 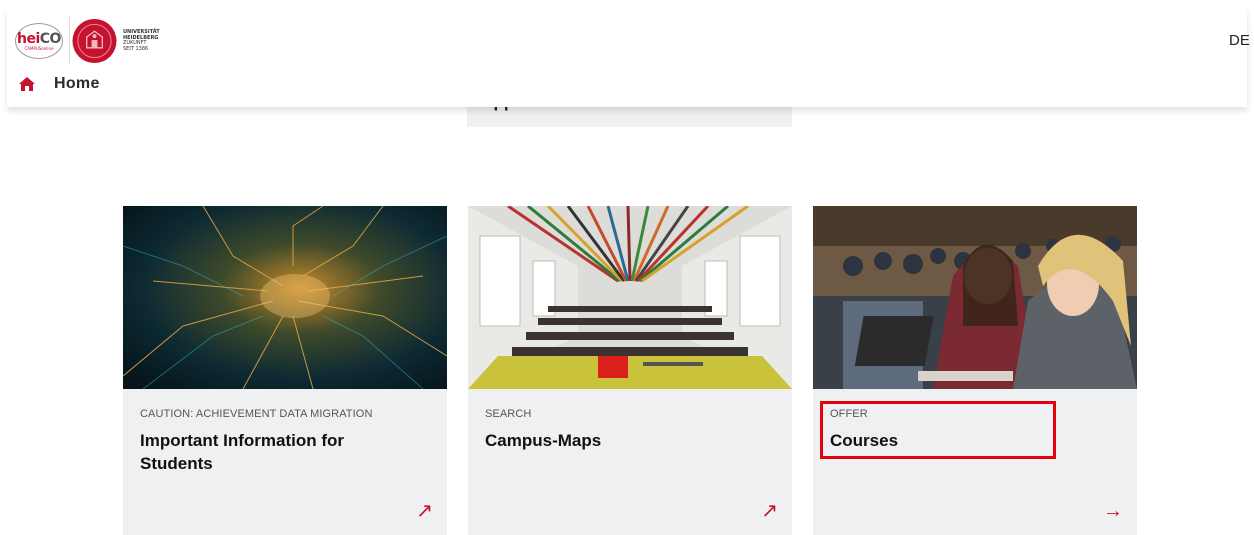 I want to click on university-seal-icon, so click(x=94, y=41).